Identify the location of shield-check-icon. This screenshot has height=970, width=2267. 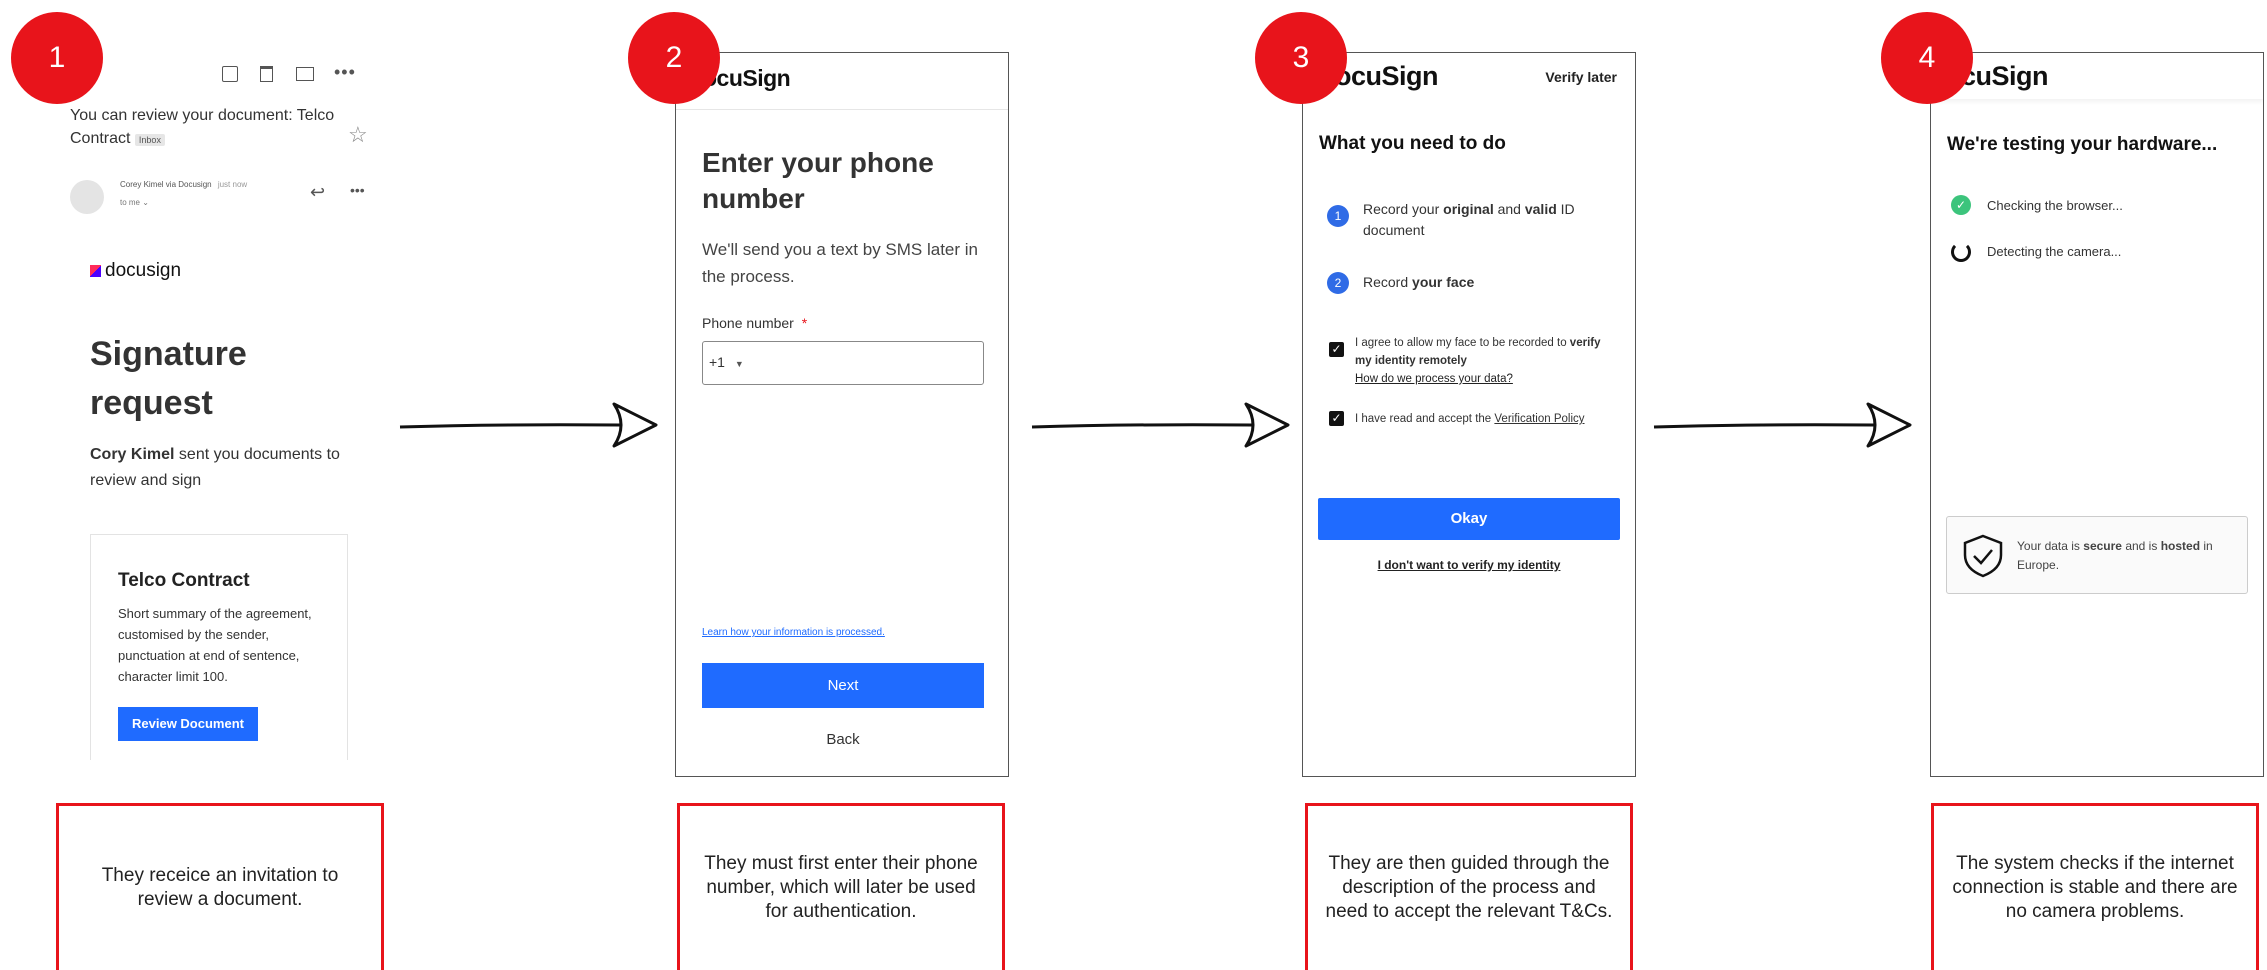
(1983, 556).